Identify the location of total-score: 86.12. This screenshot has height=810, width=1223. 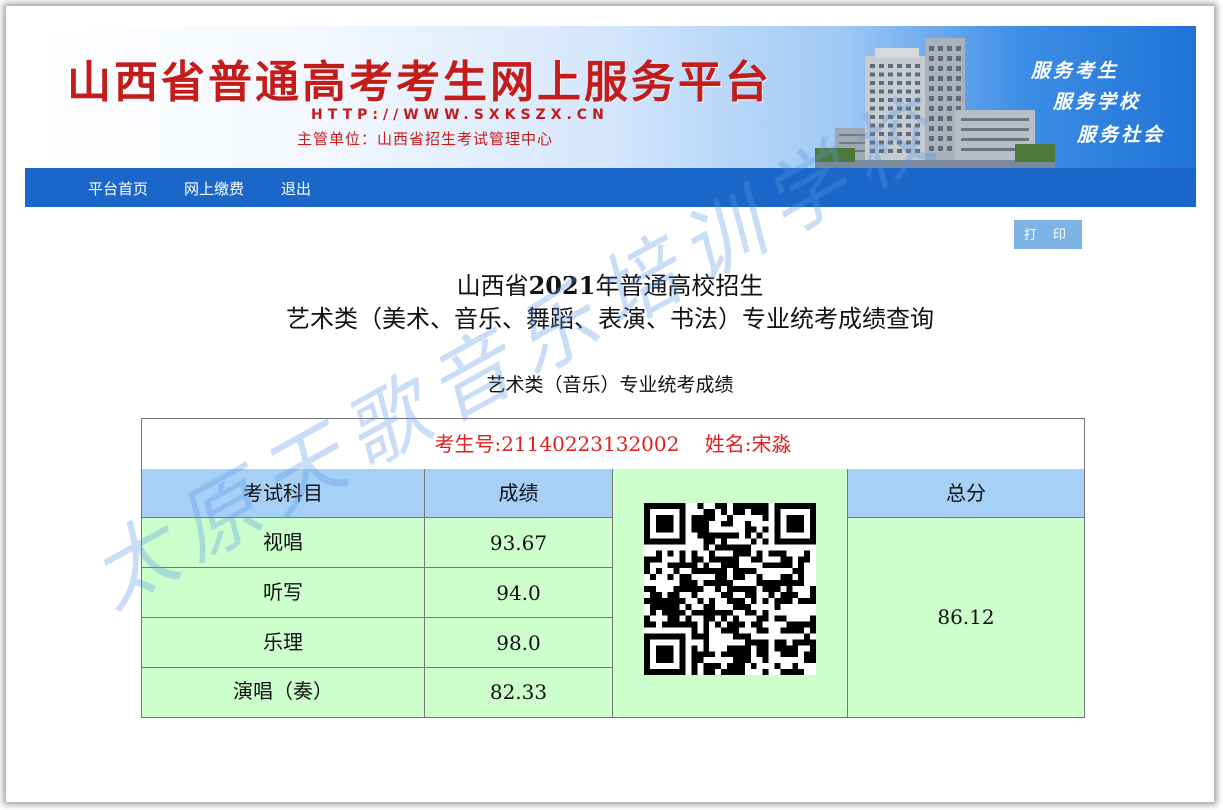
(966, 617).